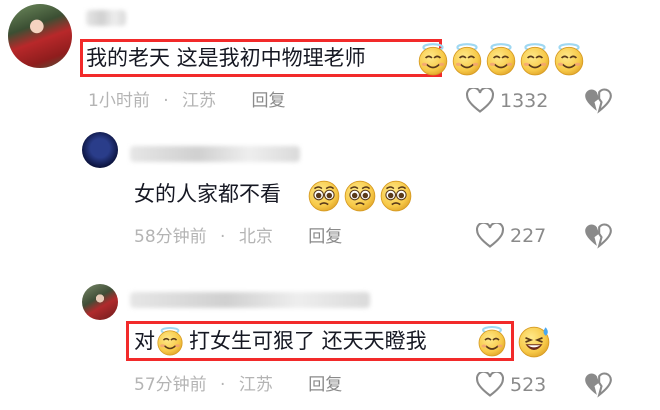  Describe the element at coordinates (170, 385) in the screenshot. I see `comment-time: 57分钟前` at that location.